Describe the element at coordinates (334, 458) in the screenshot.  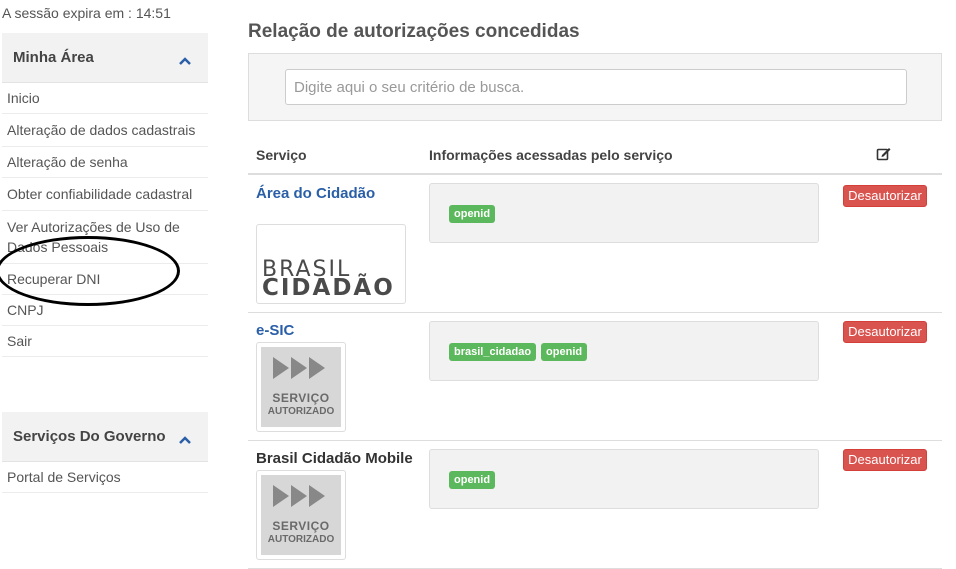
I see `service-name: Brasil Cidadão Mobile` at that location.